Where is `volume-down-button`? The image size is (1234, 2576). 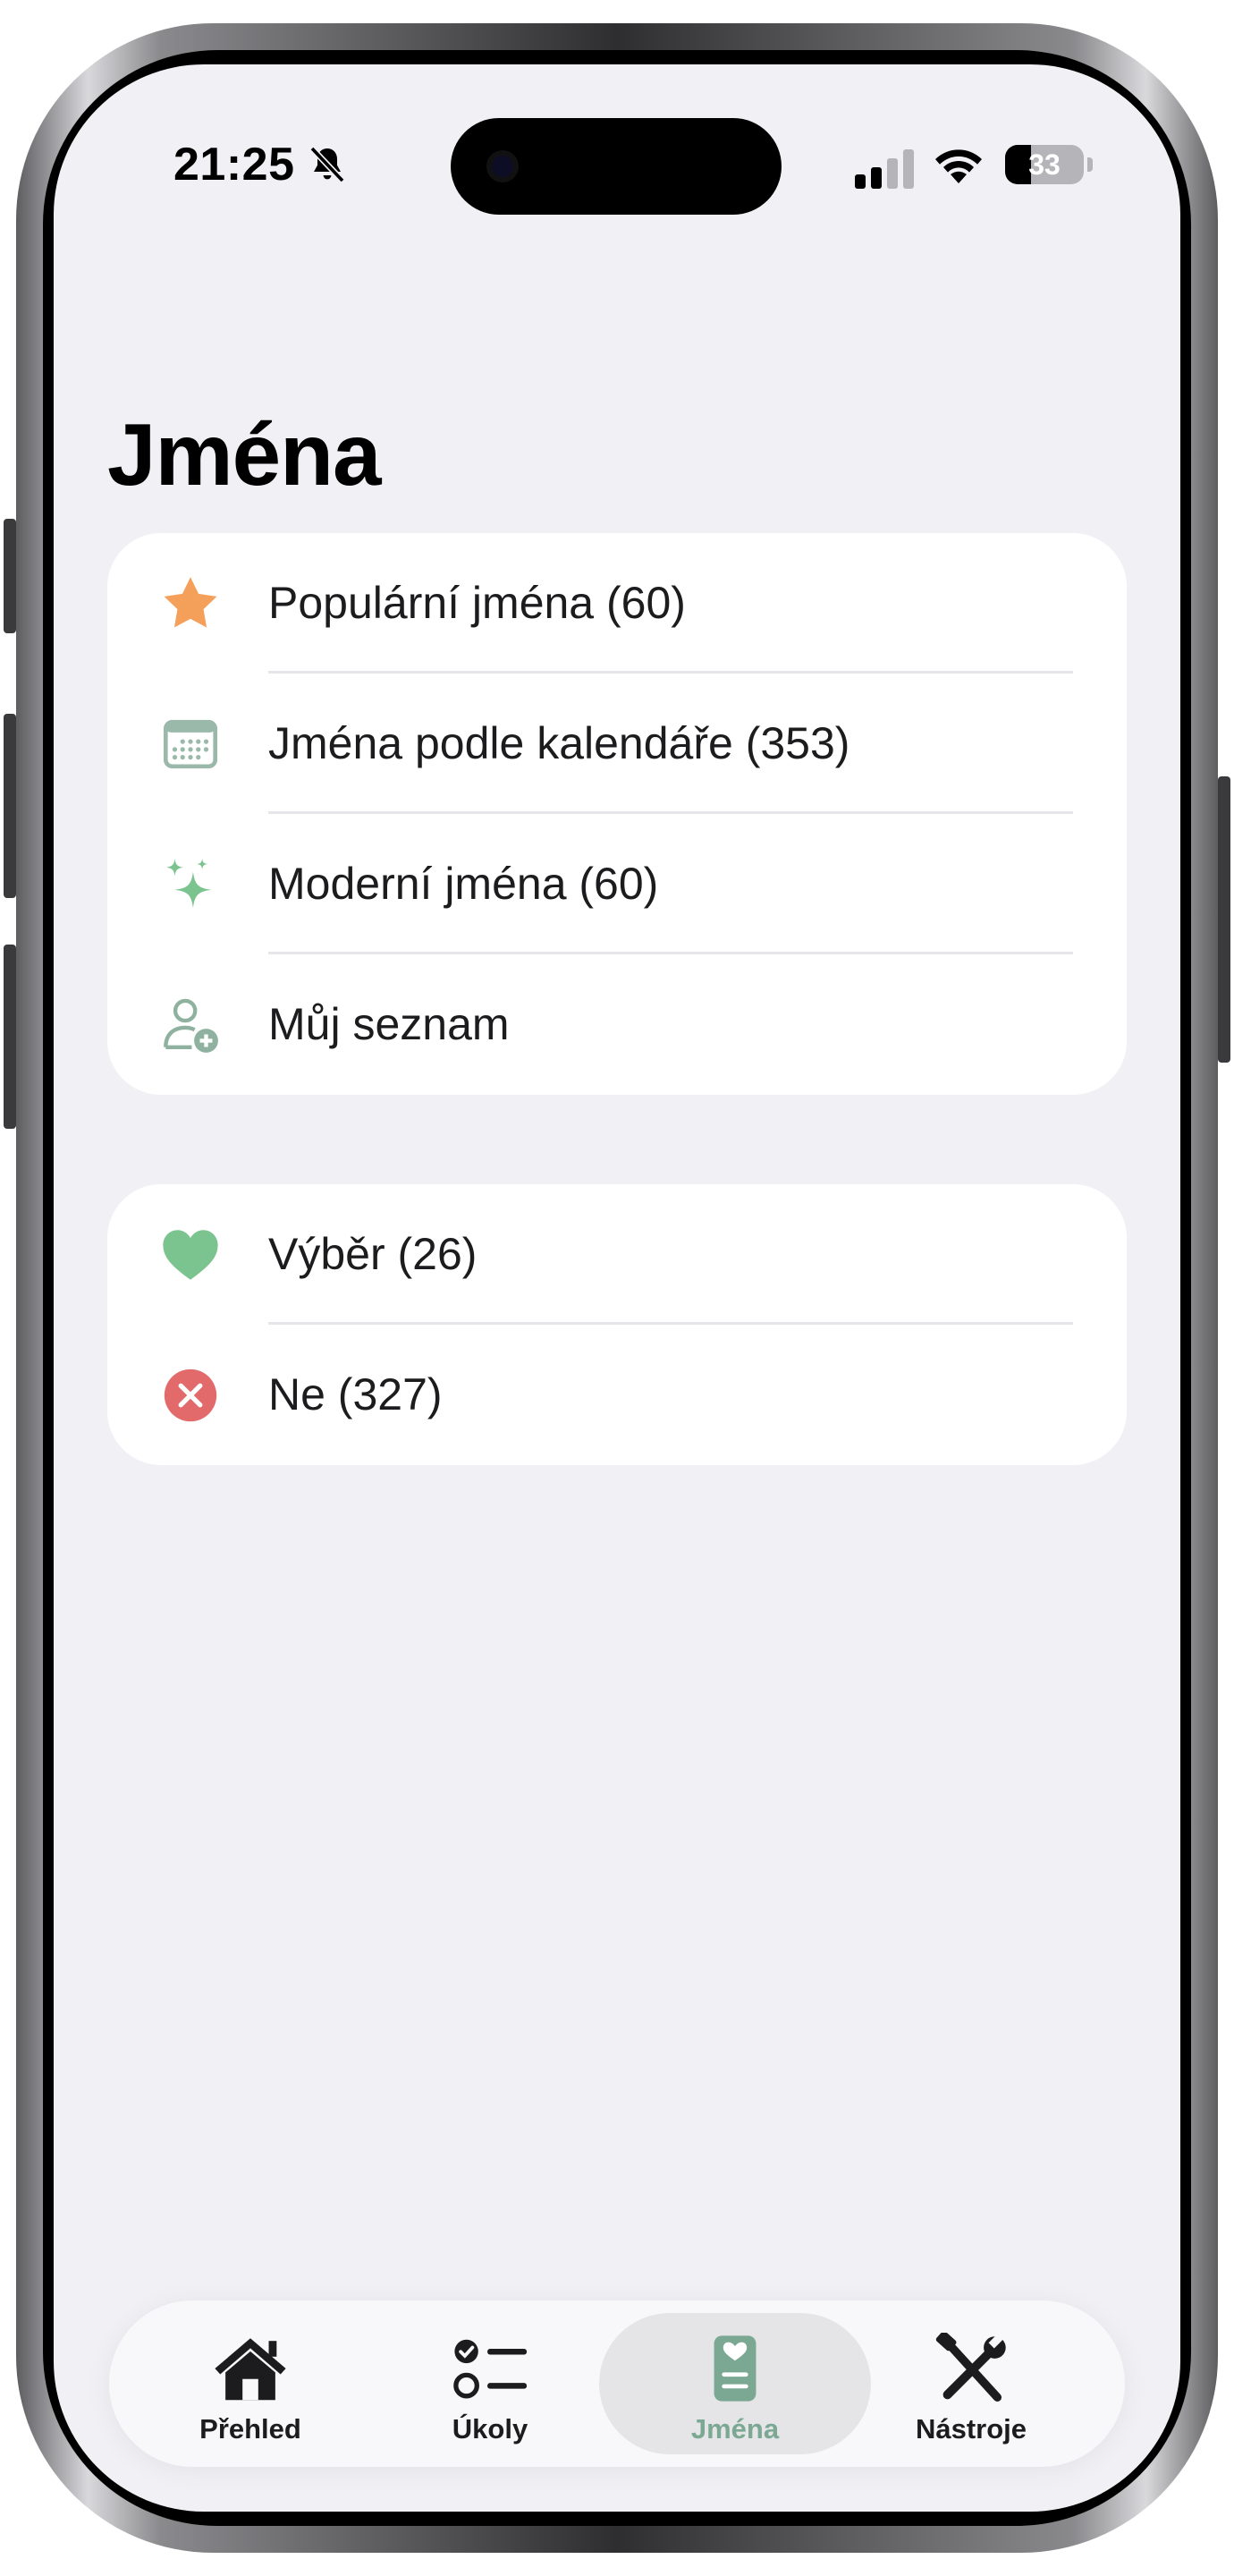
volume-down-button is located at coordinates (10, 1037).